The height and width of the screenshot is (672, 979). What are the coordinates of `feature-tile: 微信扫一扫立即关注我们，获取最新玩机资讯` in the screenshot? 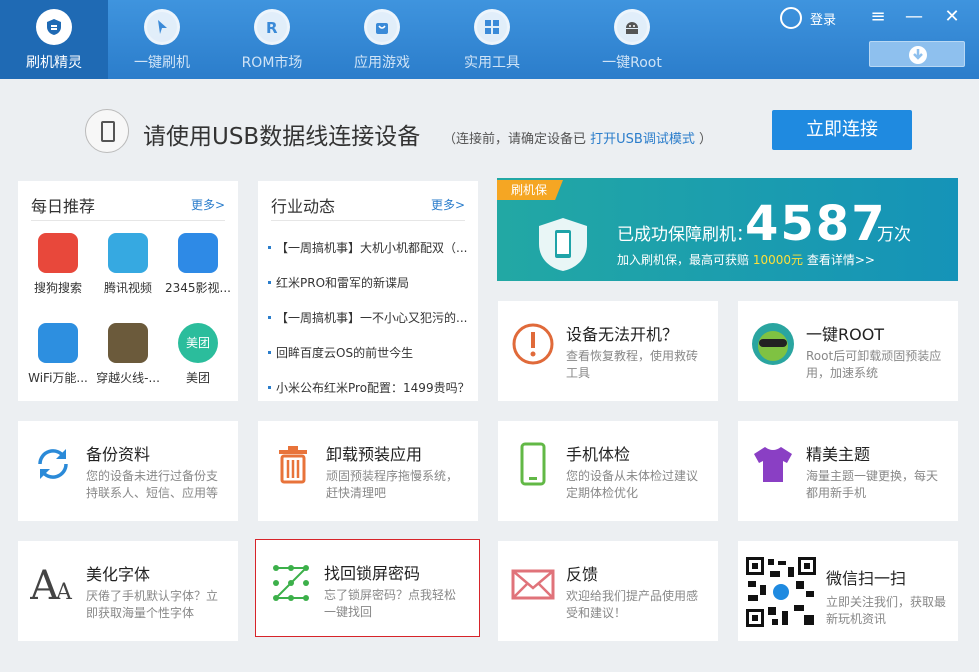 It's located at (848, 591).